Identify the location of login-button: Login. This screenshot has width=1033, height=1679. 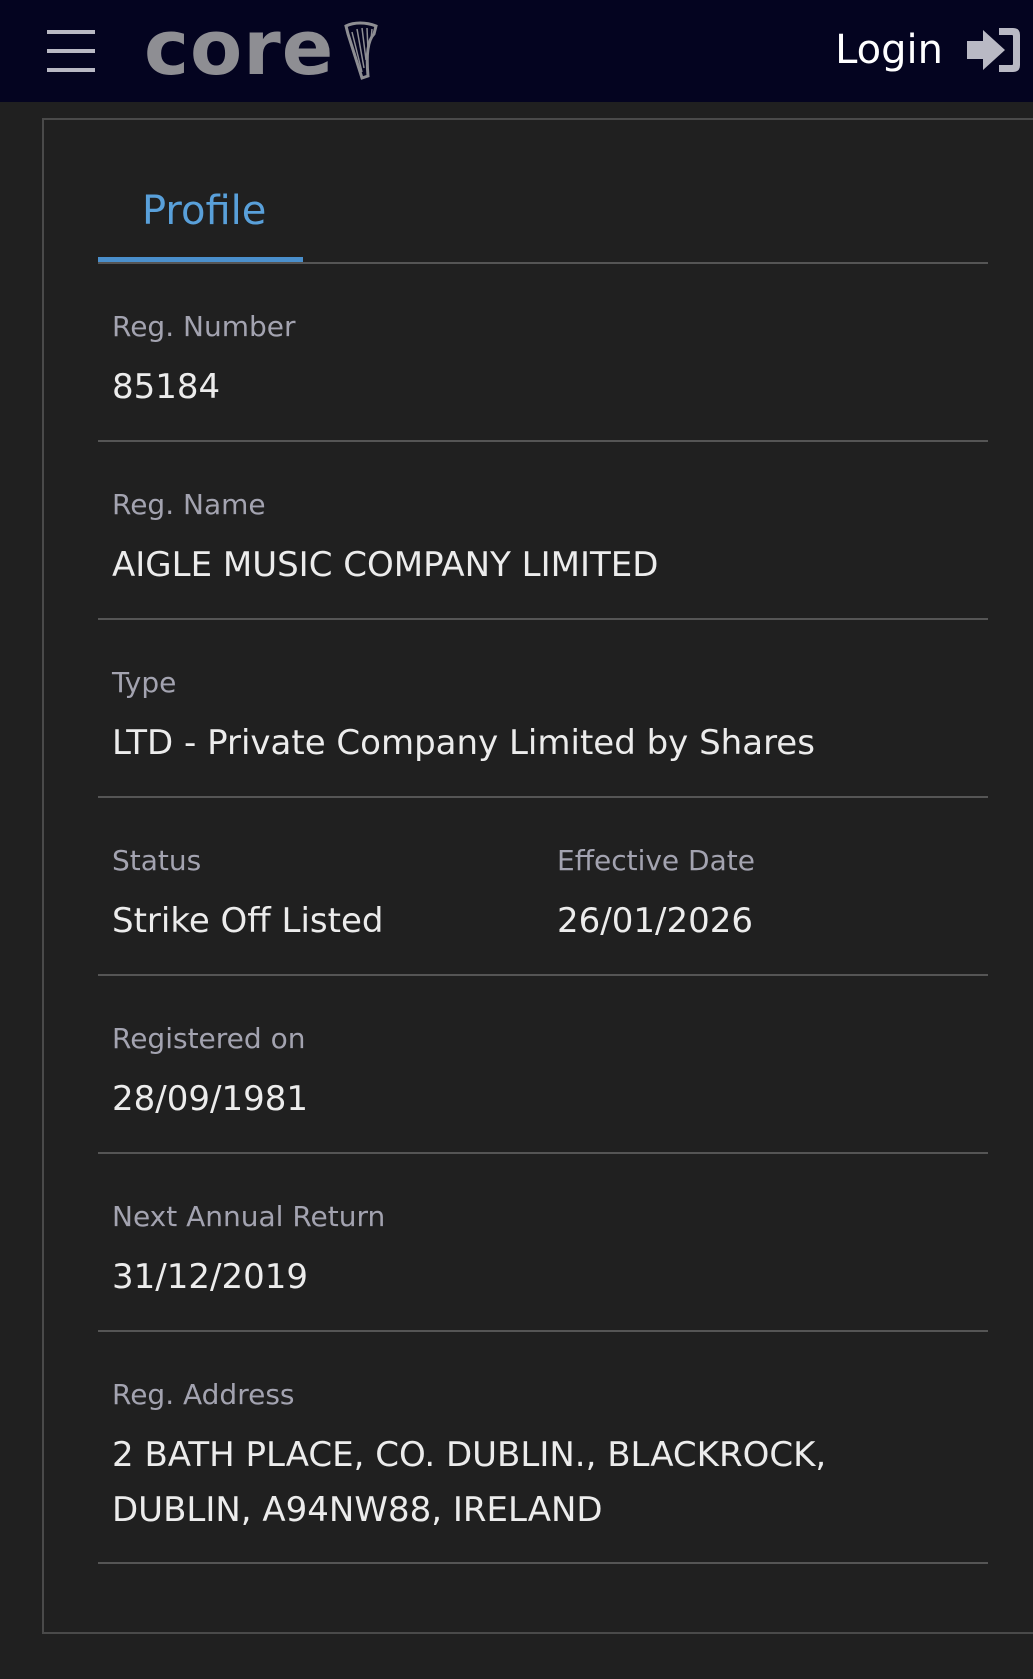
(929, 50).